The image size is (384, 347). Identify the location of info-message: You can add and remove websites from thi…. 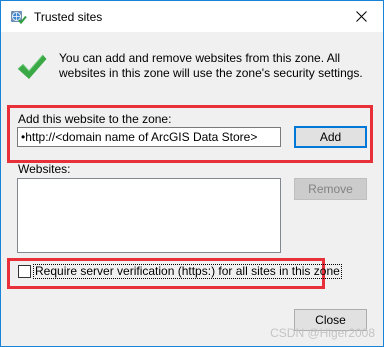
(211, 65).